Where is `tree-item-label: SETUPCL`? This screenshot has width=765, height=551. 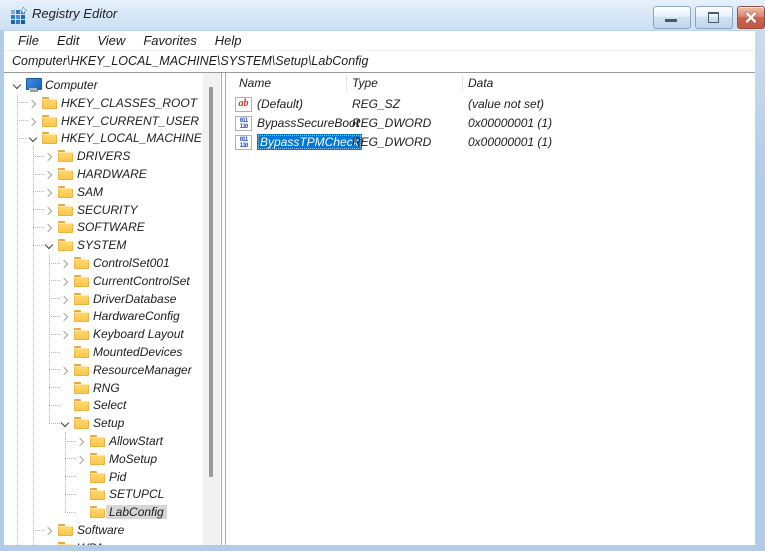 tree-item-label: SETUPCL is located at coordinates (136, 494).